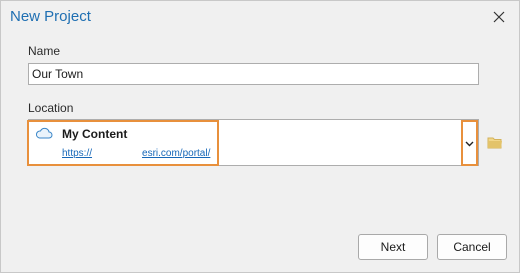 The width and height of the screenshot is (520, 273). Describe the element at coordinates (176, 153) in the screenshot. I see `location-url-part2: esri.com/portal/` at that location.